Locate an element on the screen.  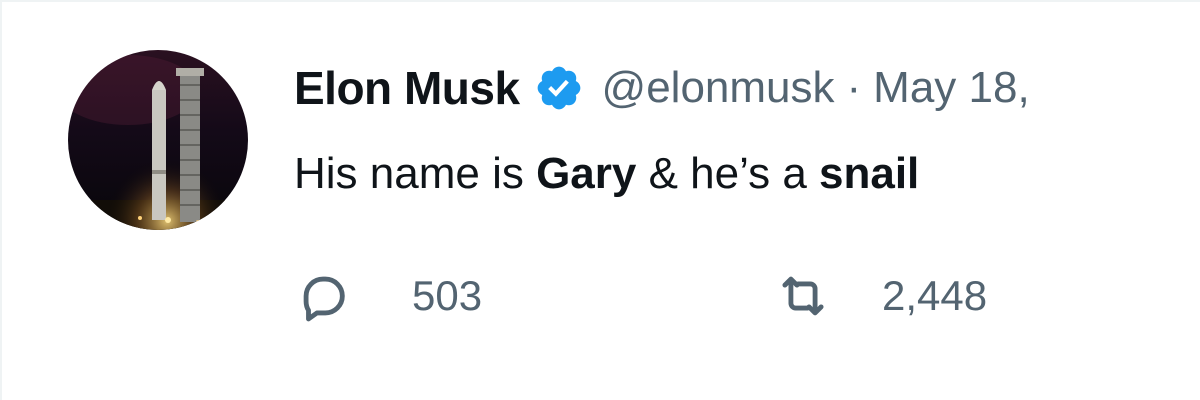
tweet-header: Elon Musk @elonmusk · May 18, is located at coordinates (662, 88).